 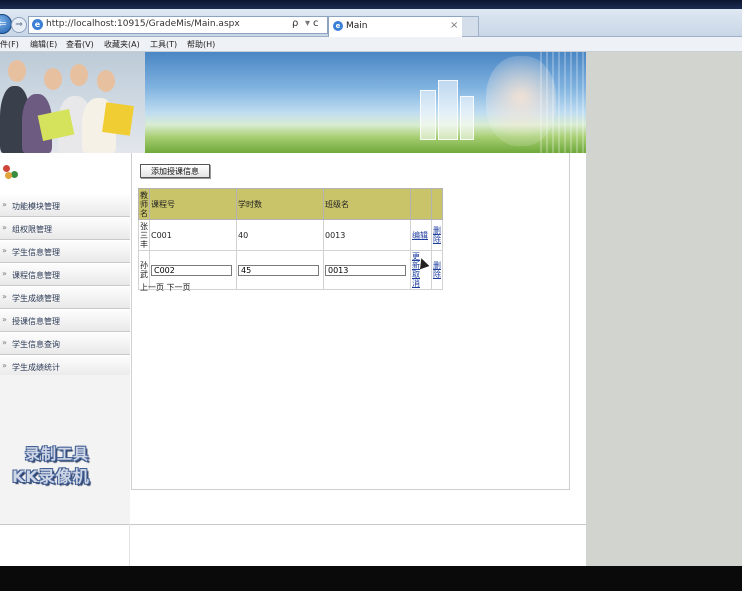 What do you see at coordinates (32, 229) in the screenshot?
I see `sidebar-item-label: 组权限管理` at bounding box center [32, 229].